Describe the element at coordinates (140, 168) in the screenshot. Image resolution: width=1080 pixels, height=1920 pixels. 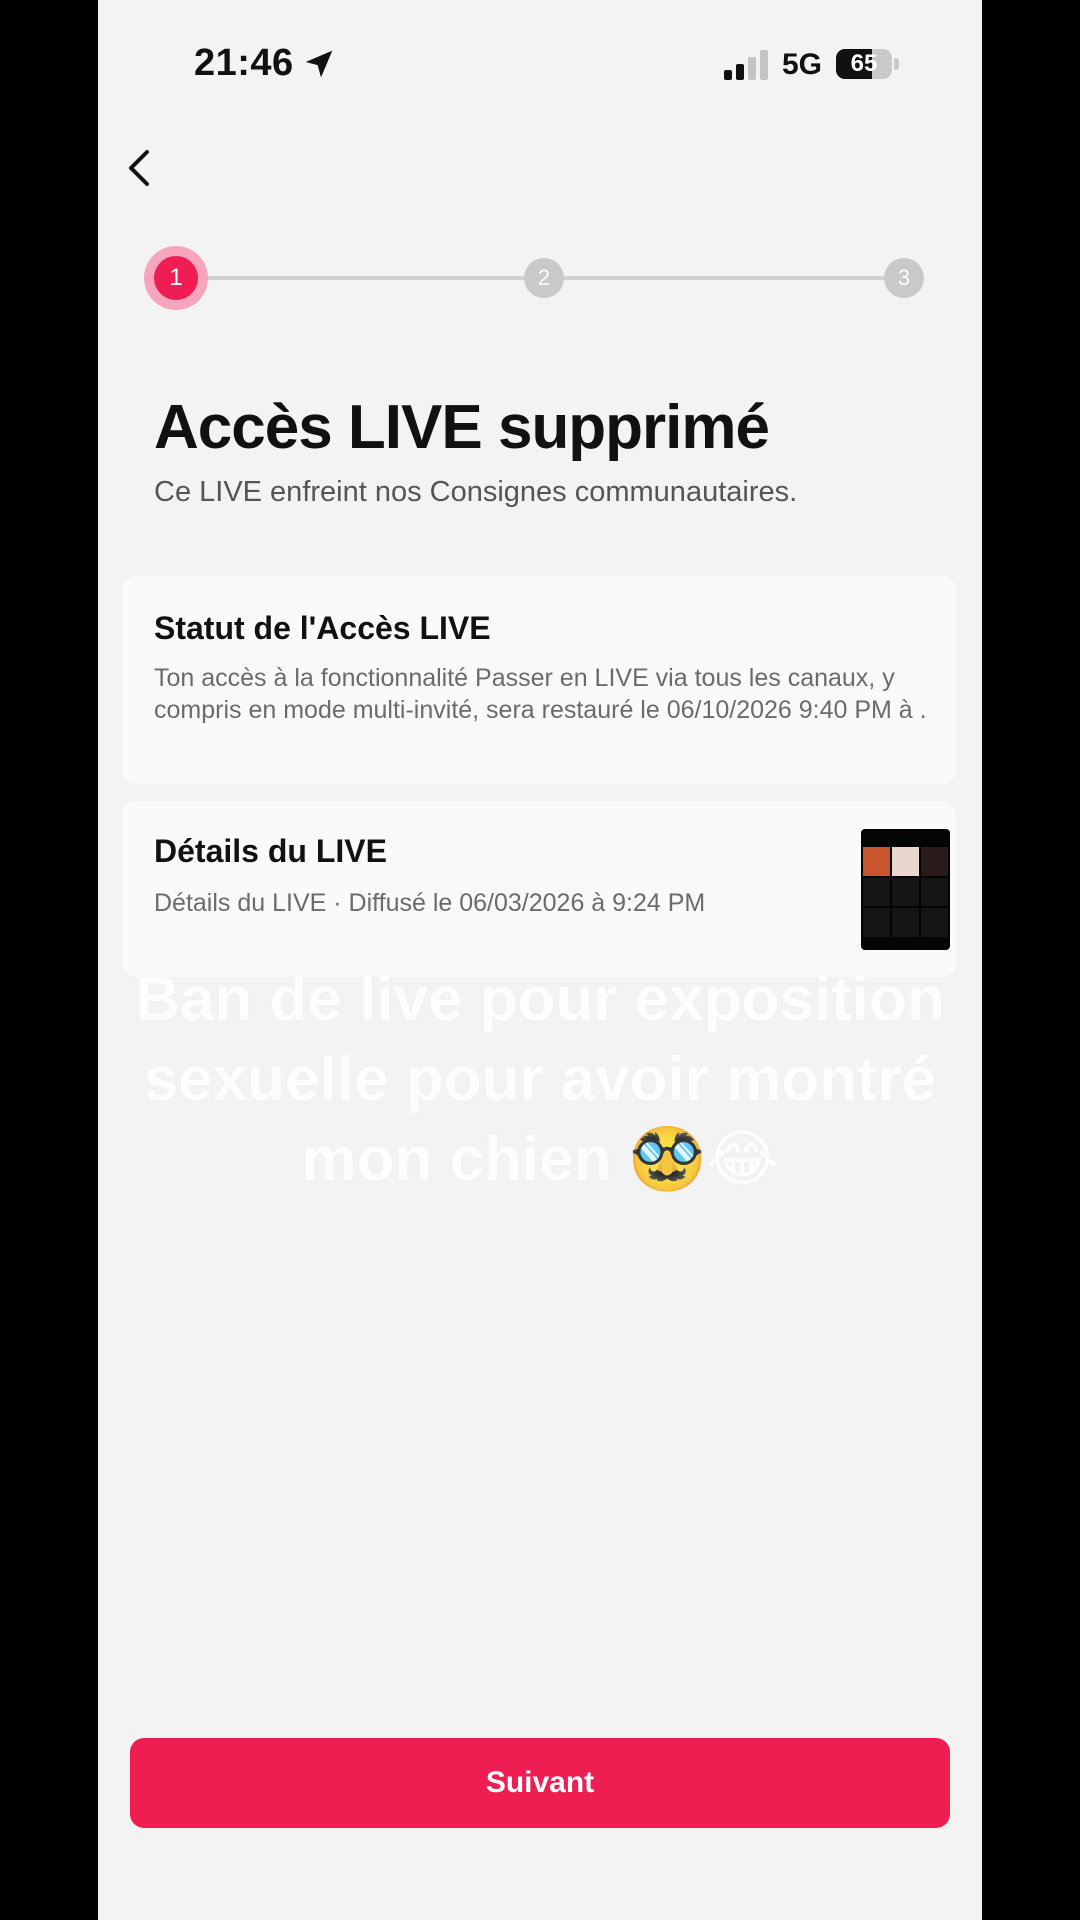
I see `chevron-left-icon` at that location.